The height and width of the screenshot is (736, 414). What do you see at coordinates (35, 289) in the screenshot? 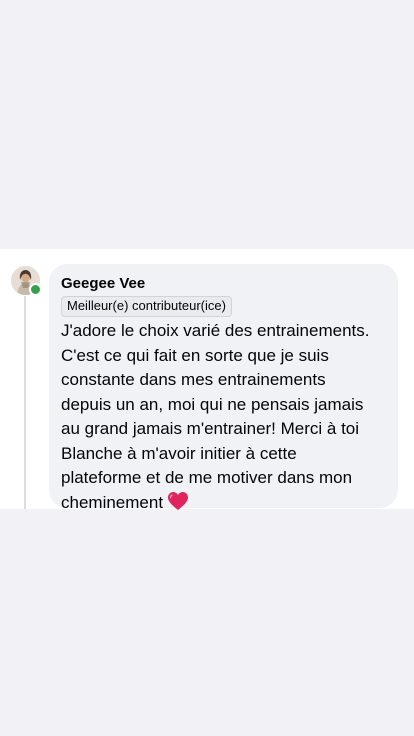
I see `online-status-dot` at bounding box center [35, 289].